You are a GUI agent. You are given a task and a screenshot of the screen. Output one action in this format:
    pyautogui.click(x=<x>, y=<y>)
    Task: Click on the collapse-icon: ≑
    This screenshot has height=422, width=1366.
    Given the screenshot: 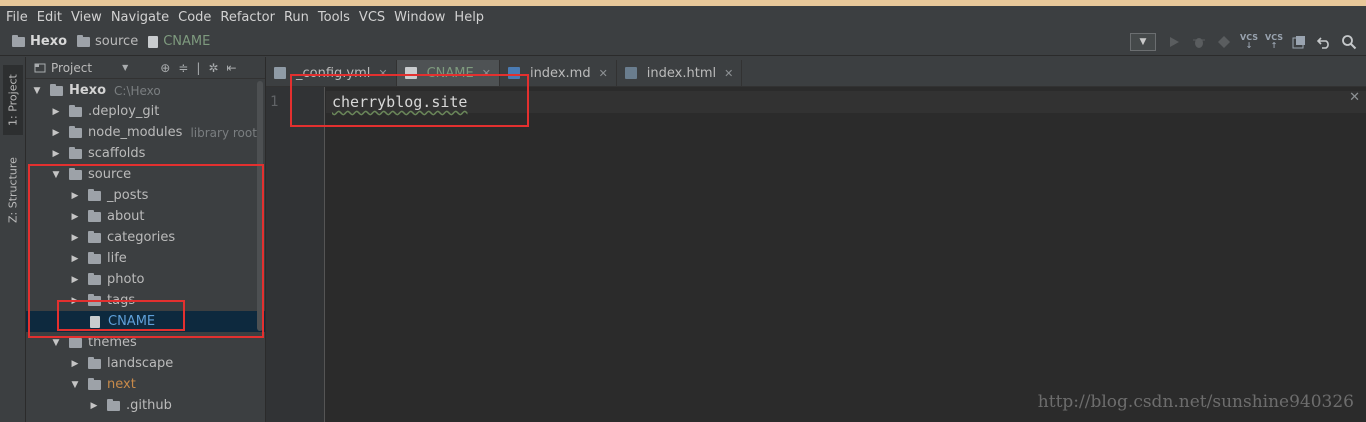 What is the action you would take?
    pyautogui.click(x=183, y=68)
    